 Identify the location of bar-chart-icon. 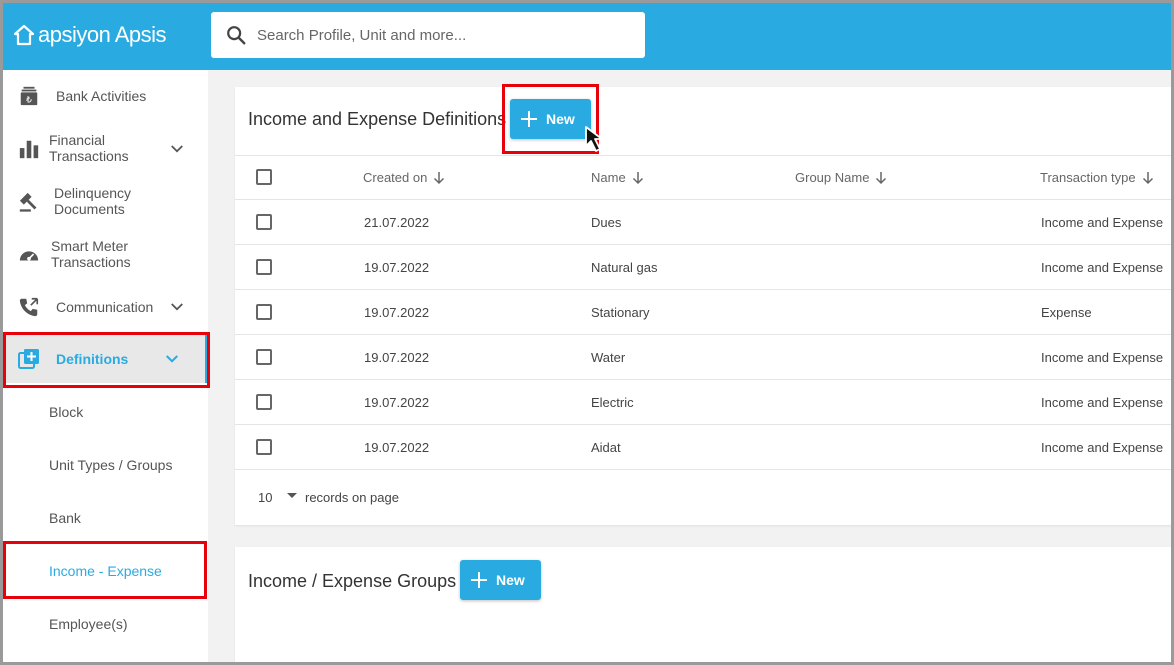
(29, 149).